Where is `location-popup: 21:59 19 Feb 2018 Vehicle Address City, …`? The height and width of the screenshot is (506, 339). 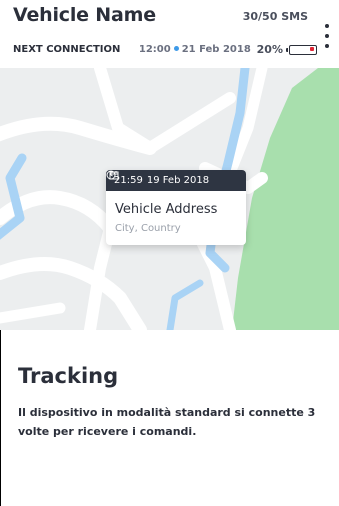 location-popup: 21:59 19 Feb 2018 Vehicle Address City, … is located at coordinates (176, 207).